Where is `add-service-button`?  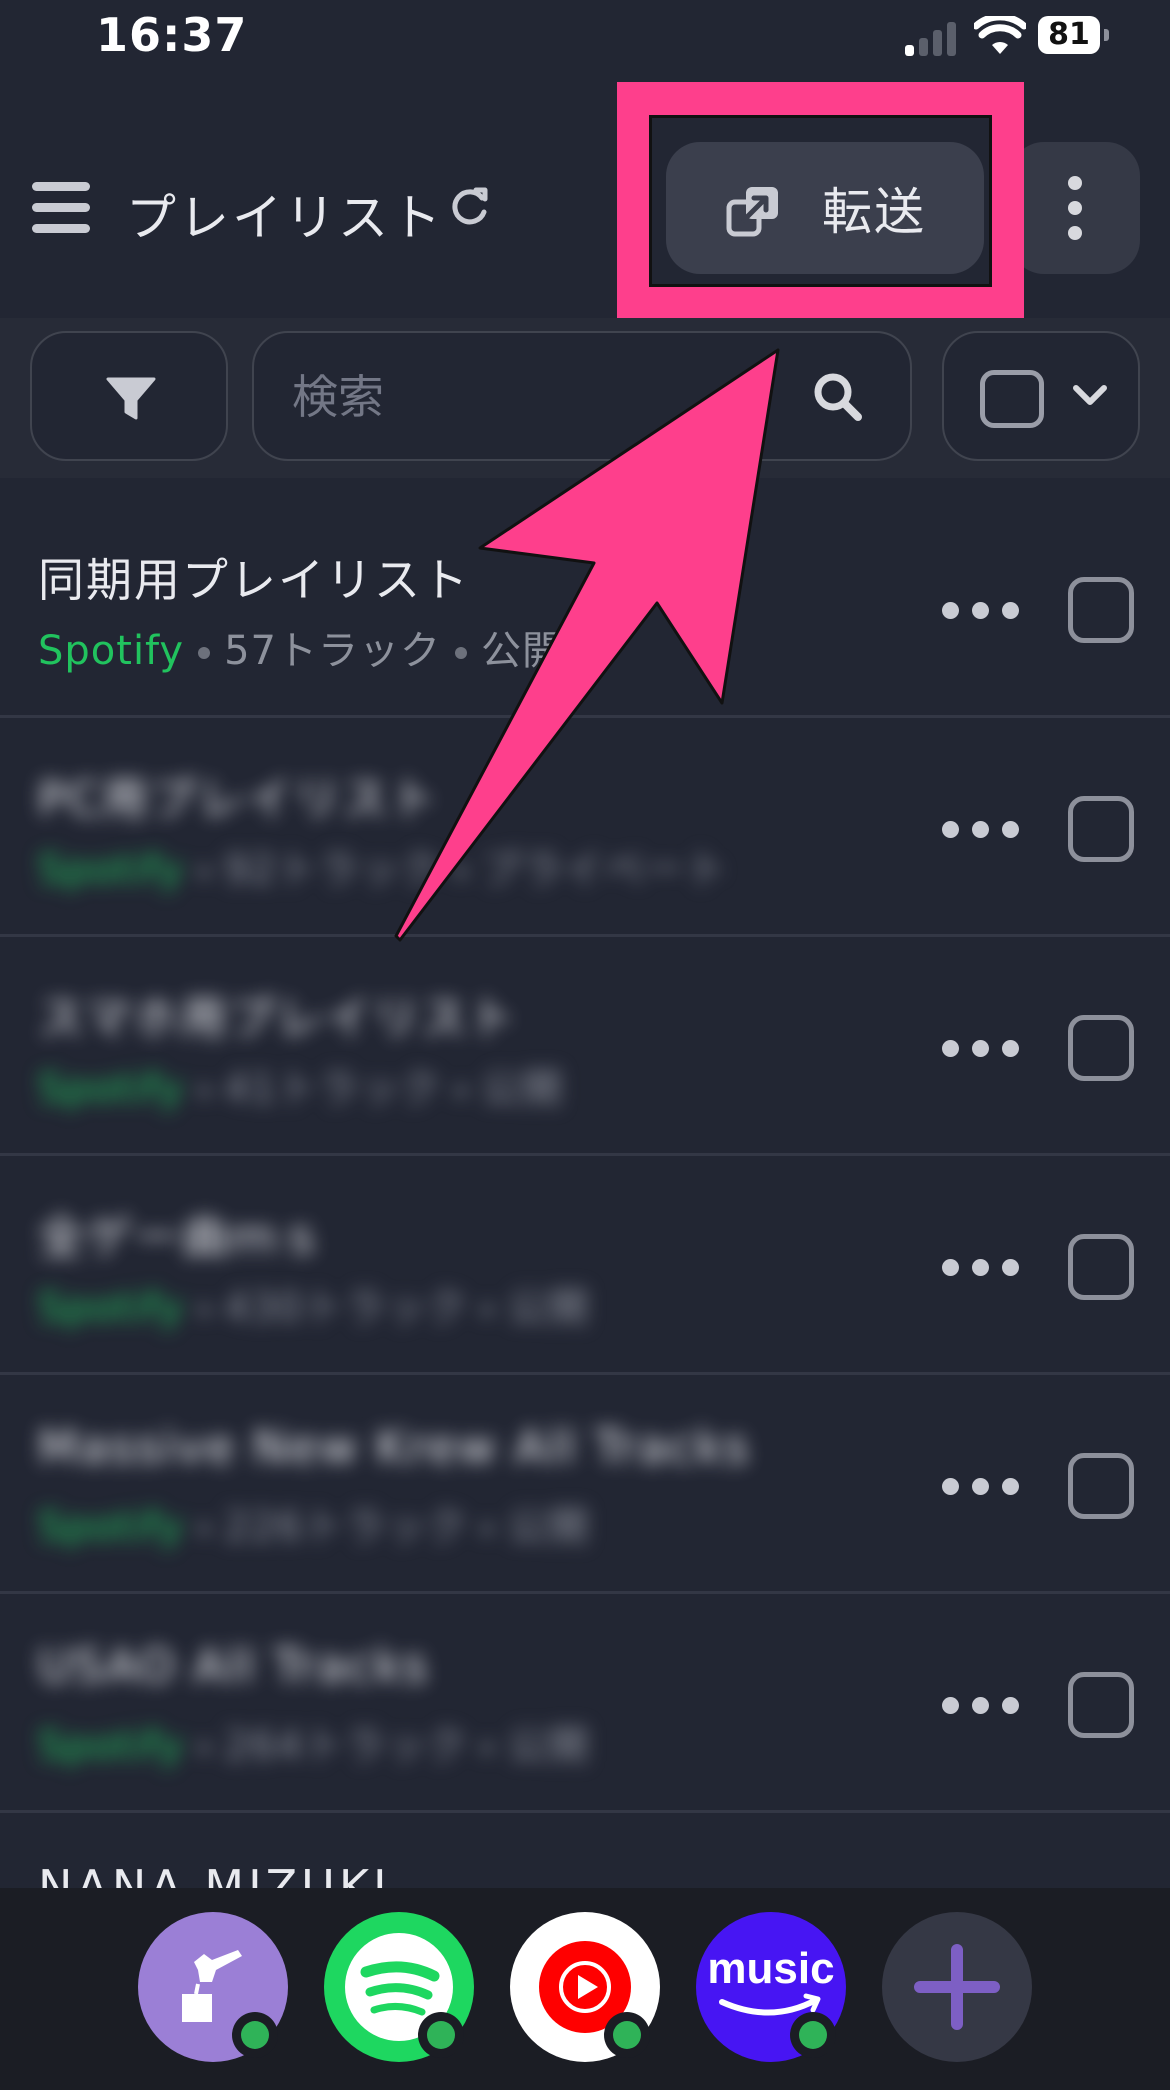
add-service-button is located at coordinates (957, 1987).